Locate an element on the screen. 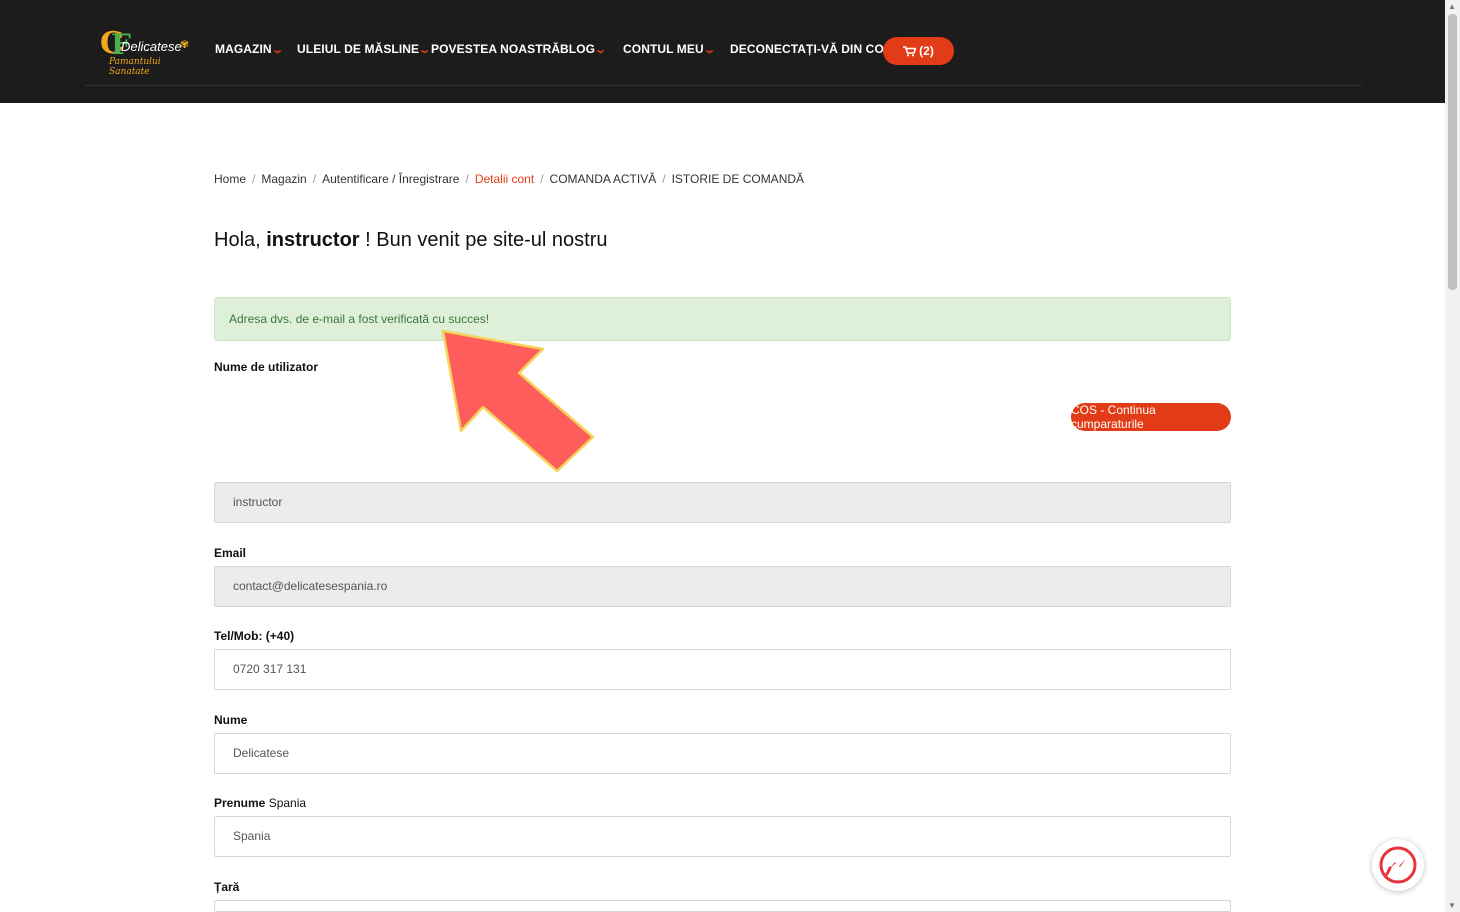 The height and width of the screenshot is (912, 1460). breadcrumb-autentificare: Autentificare / Înregistrare is located at coordinates (390, 179).